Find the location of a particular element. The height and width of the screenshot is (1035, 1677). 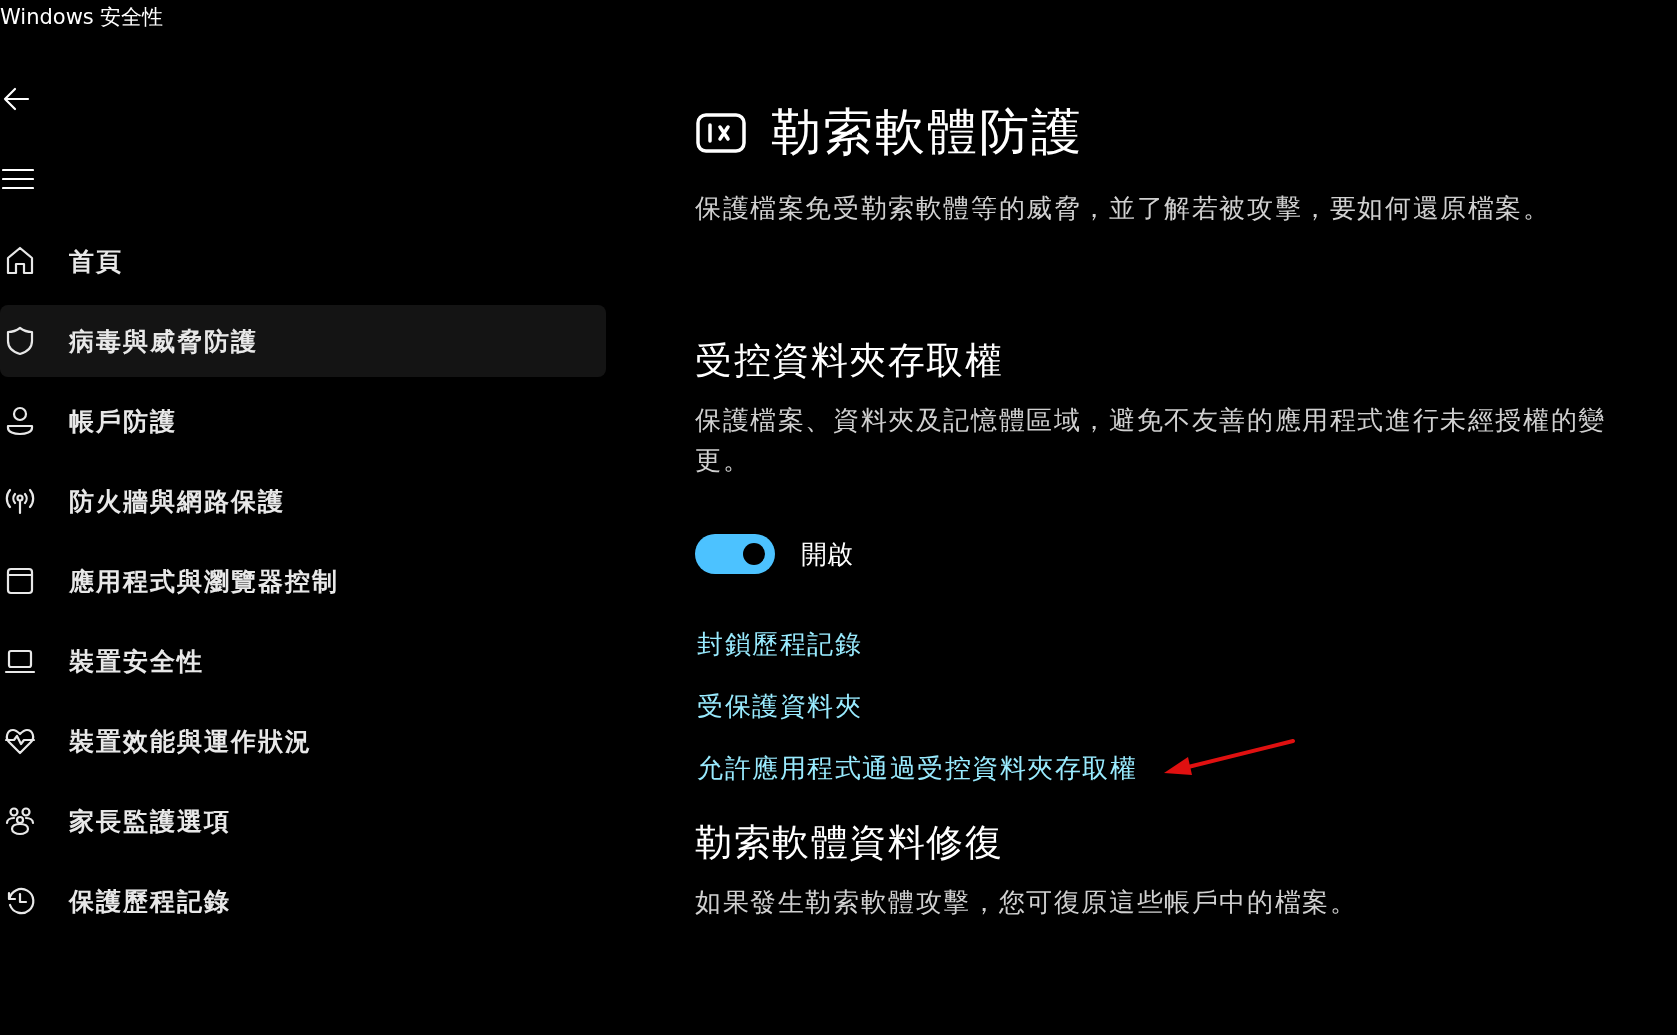

toggle-label: 開啟 is located at coordinates (827, 554).